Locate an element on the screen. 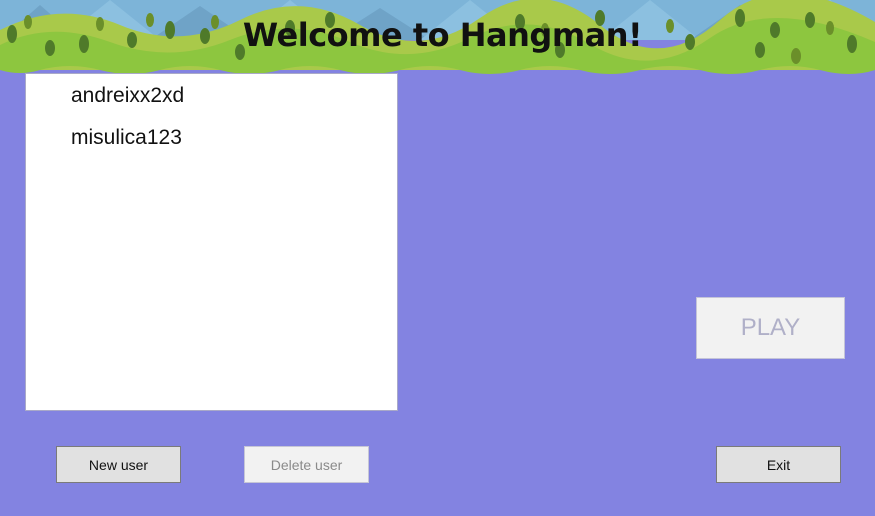 The height and width of the screenshot is (516, 875). play-button: PLAY is located at coordinates (770, 328).